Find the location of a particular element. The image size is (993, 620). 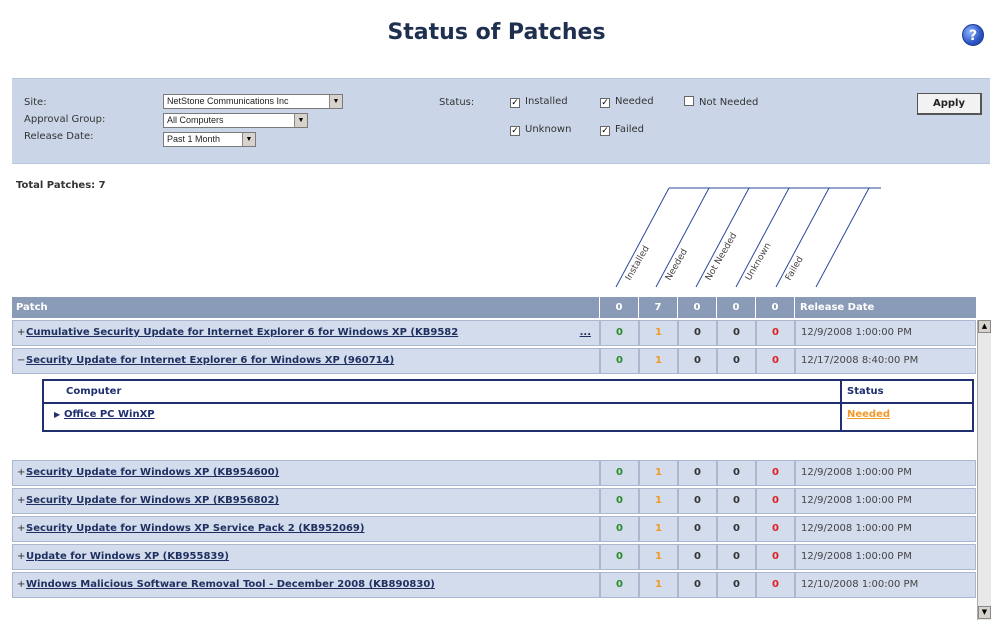

not-needed-count-header: 0 is located at coordinates (697, 307).